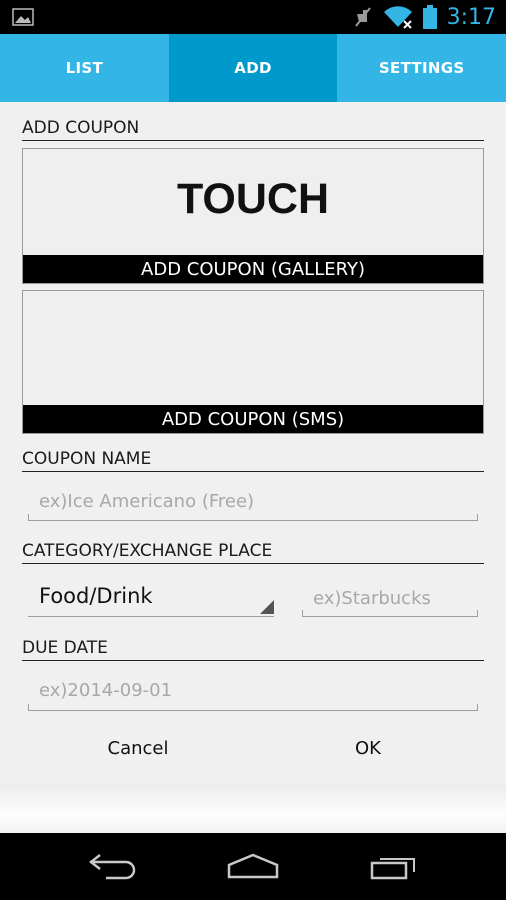 This screenshot has width=506, height=900. Describe the element at coordinates (253, 129) in the screenshot. I see `add-coupon-header: ADD COUPON` at that location.